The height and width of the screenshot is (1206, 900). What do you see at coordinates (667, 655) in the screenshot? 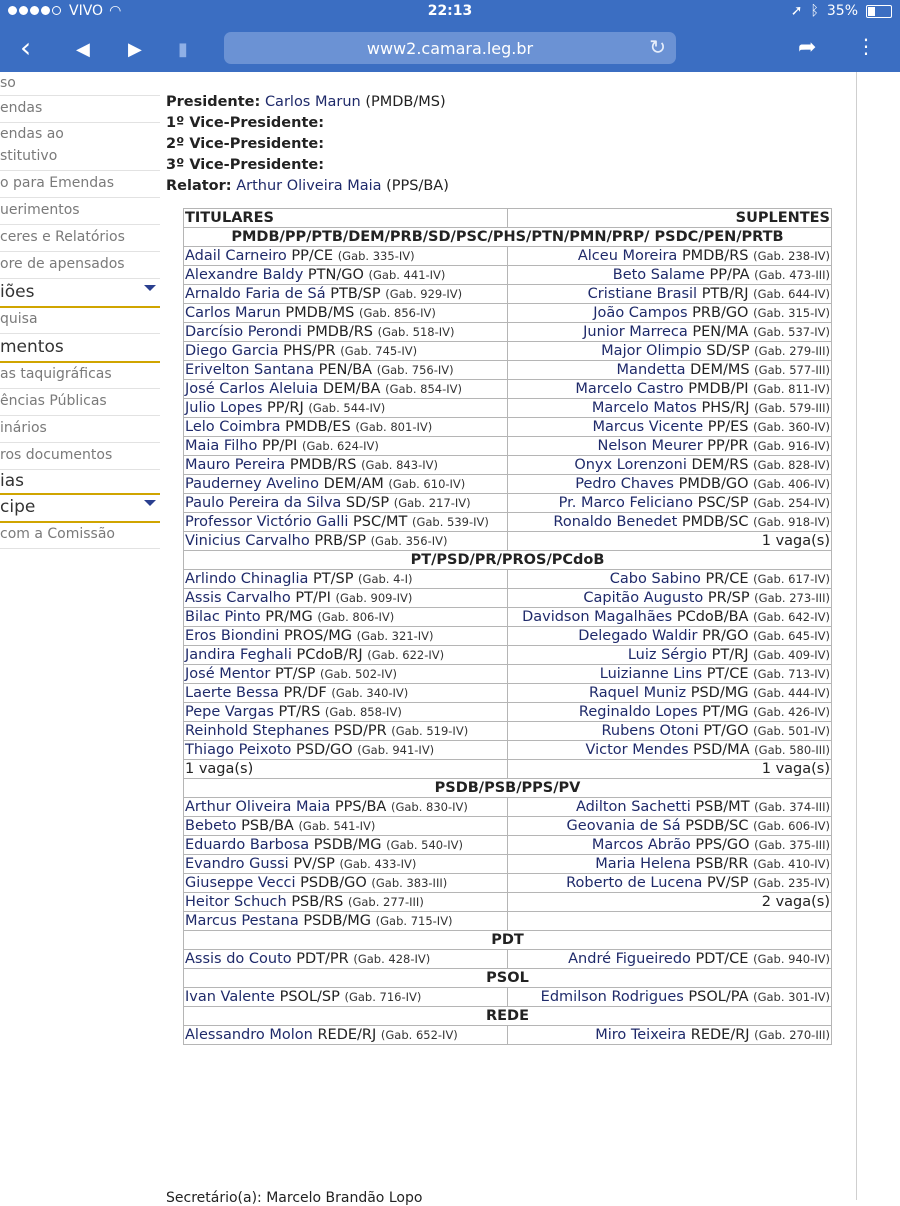
I see `member-name-link: Luiz Sérgio` at bounding box center [667, 655].